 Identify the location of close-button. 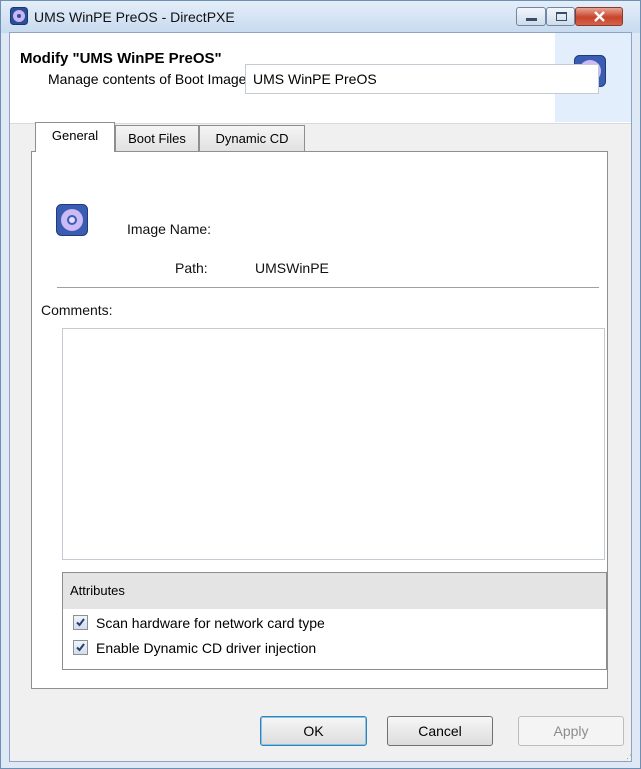
(599, 16).